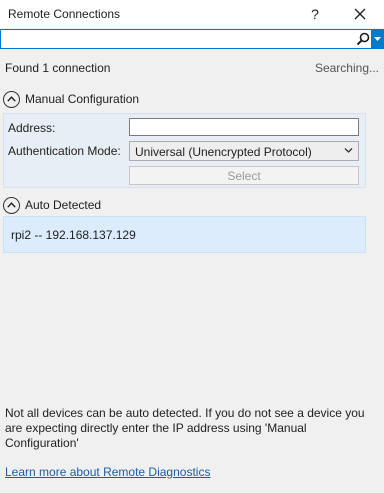 The height and width of the screenshot is (493, 384). I want to click on auto-detected-label: Auto Detected, so click(63, 205).